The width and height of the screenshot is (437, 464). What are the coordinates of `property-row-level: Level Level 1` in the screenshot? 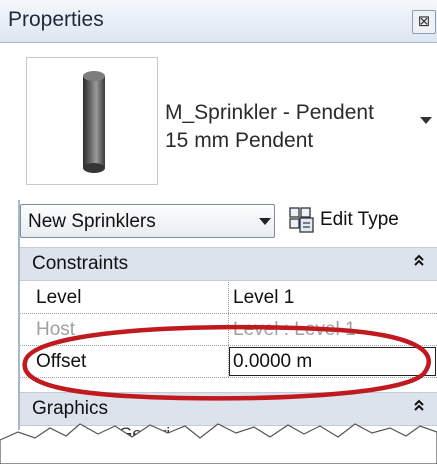 It's located at (228, 298).